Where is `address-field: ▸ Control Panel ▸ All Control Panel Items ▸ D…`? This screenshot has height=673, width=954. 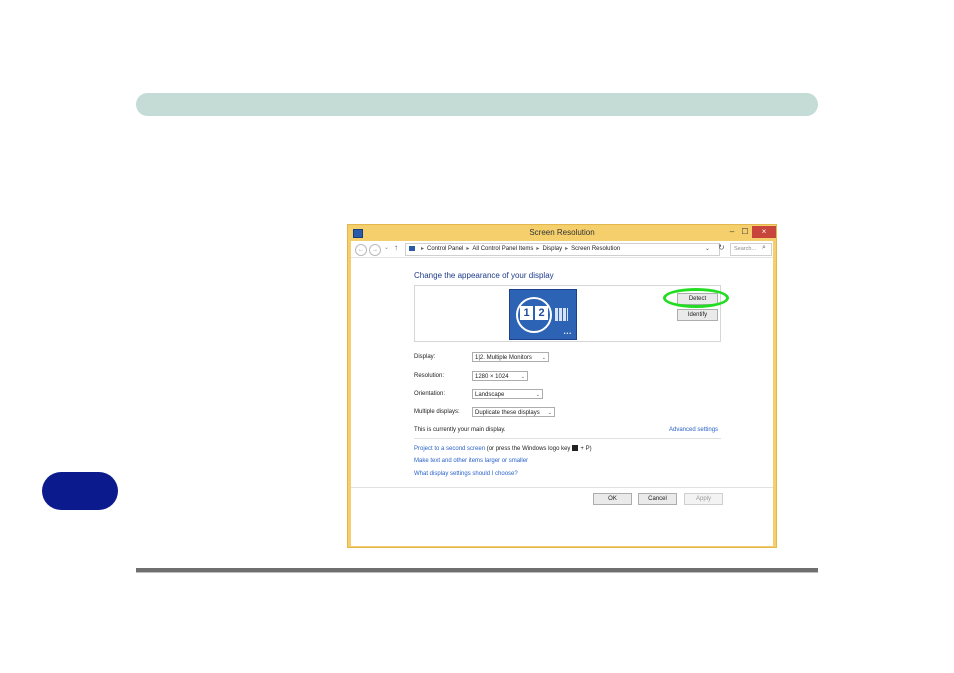
address-field: ▸ Control Panel ▸ All Control Panel Items ▸ D… is located at coordinates (565, 249).